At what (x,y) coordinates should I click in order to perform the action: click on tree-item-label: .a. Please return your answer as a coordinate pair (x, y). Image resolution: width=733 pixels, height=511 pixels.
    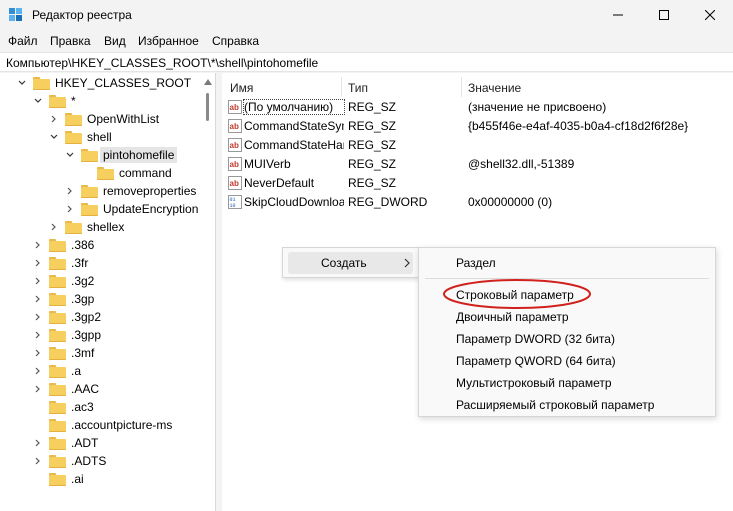
    Looking at the image, I should click on (76, 371).